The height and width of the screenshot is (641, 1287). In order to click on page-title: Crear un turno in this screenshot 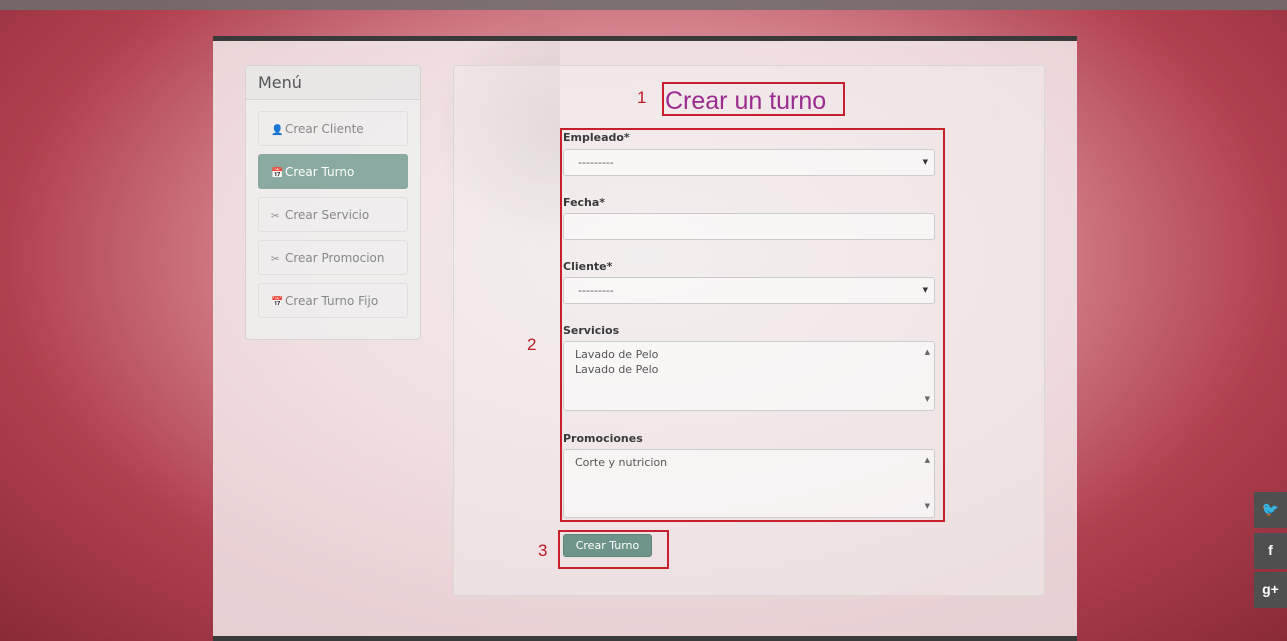, I will do `click(746, 101)`.